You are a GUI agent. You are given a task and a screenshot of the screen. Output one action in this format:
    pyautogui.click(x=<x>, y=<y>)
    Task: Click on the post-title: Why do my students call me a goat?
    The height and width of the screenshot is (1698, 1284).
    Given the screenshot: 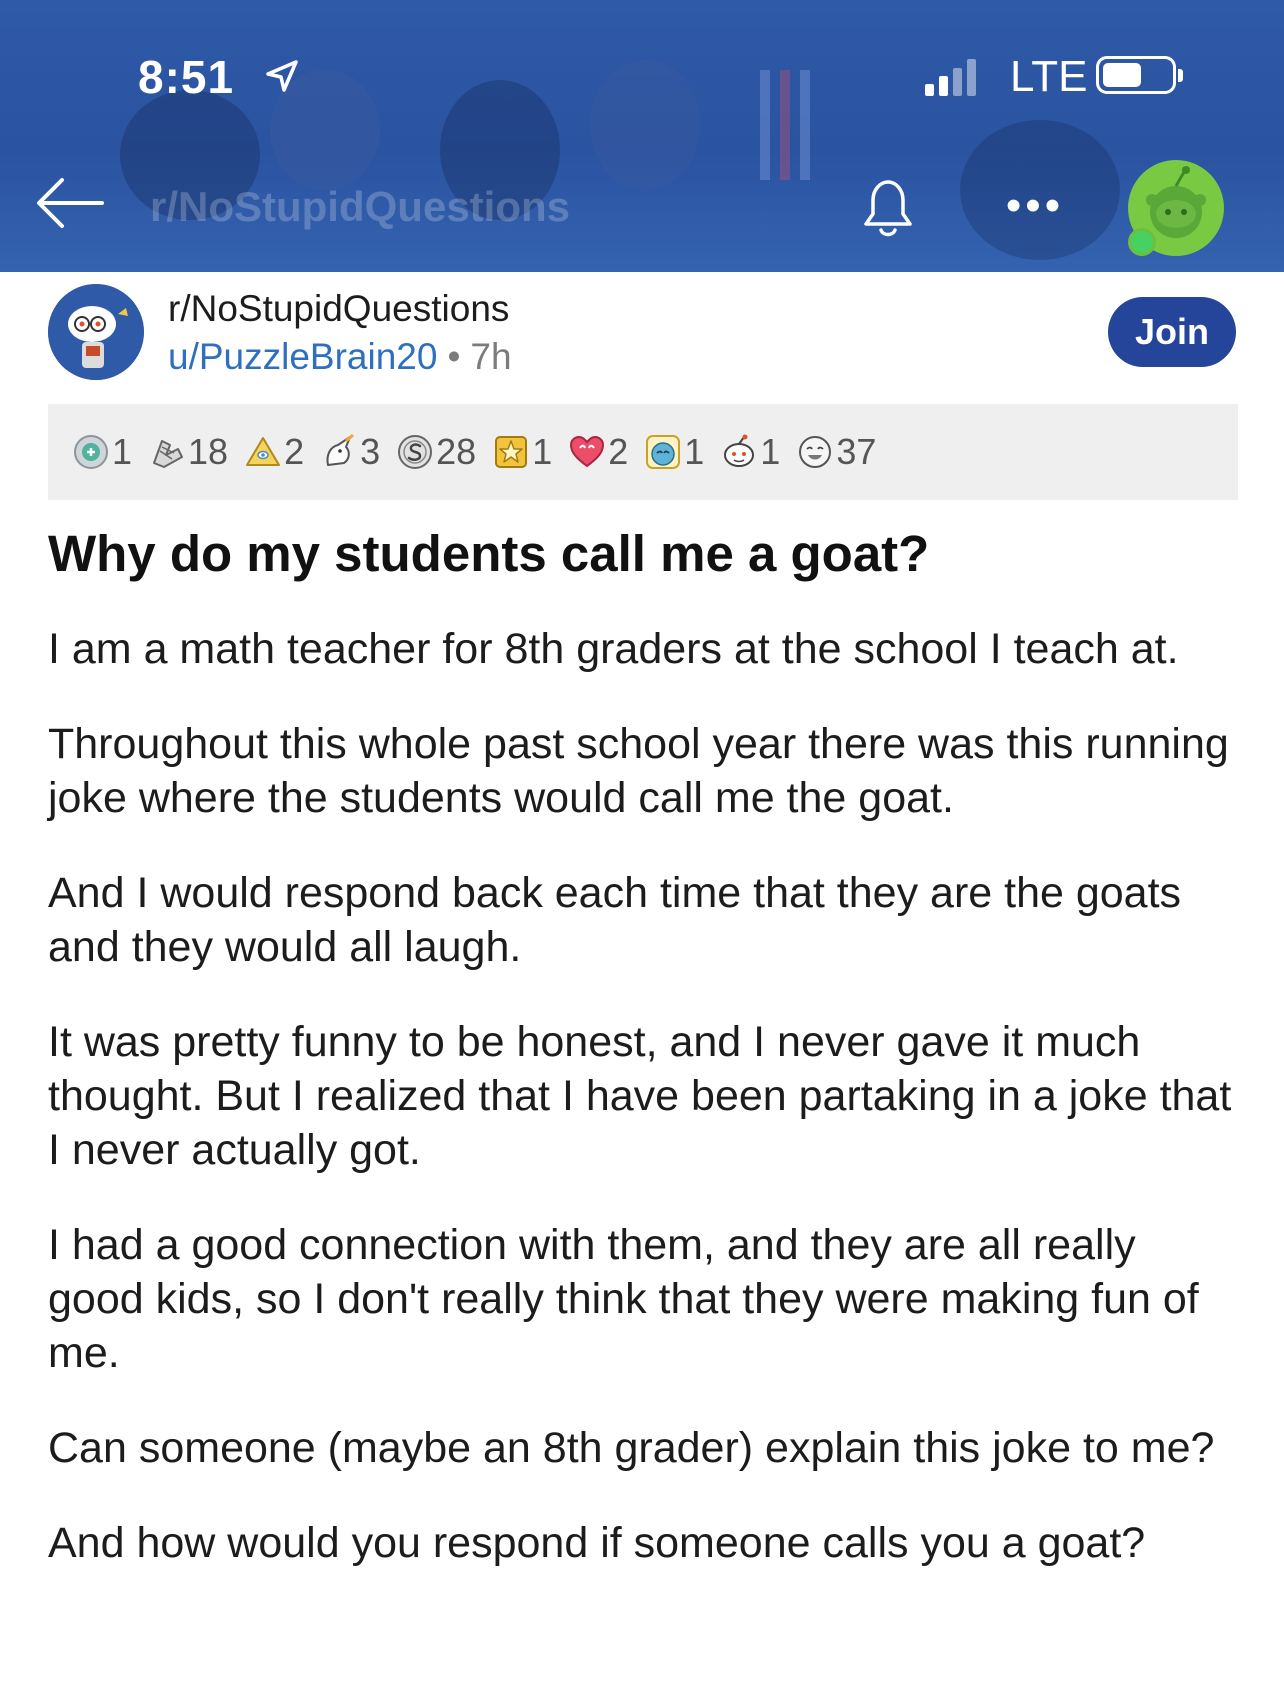 What is the action you would take?
    pyautogui.click(x=489, y=553)
    